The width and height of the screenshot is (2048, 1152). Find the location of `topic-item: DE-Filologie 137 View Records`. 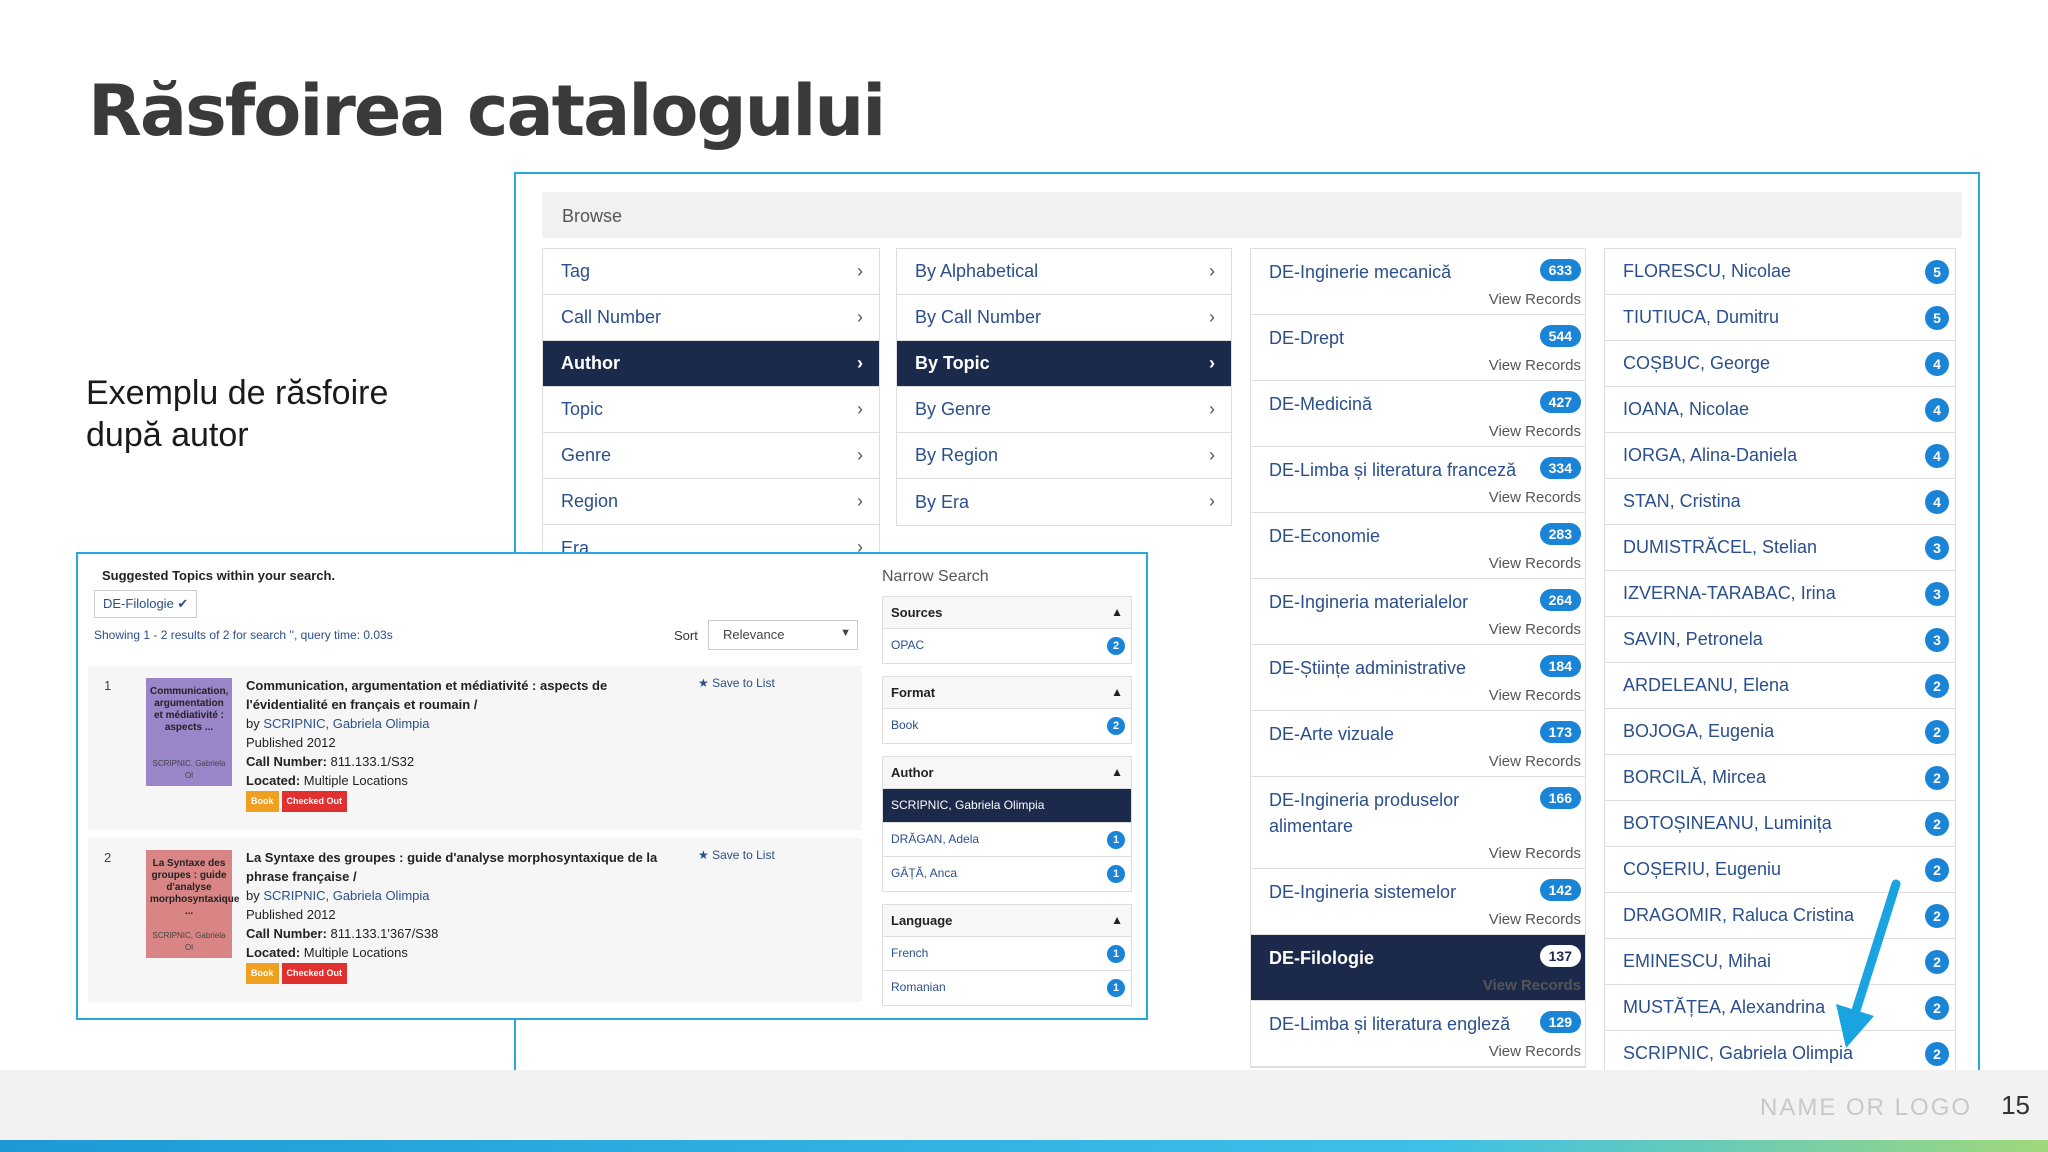

topic-item: DE-Filologie 137 View Records is located at coordinates (1418, 968).